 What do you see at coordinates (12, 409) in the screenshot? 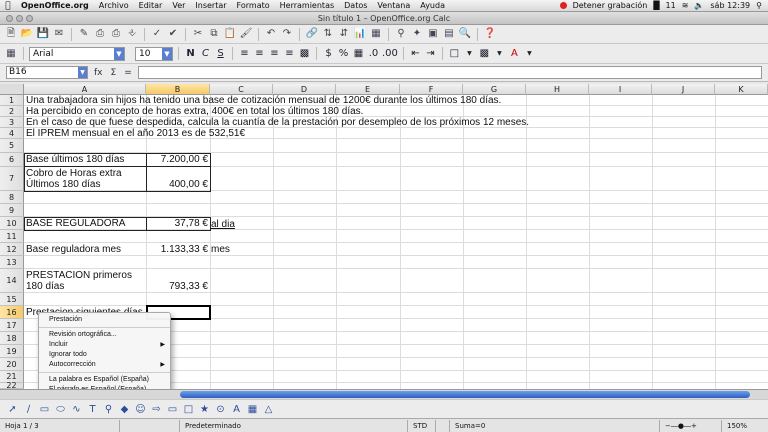
I see `select-arrow-icon: ➚` at bounding box center [12, 409].